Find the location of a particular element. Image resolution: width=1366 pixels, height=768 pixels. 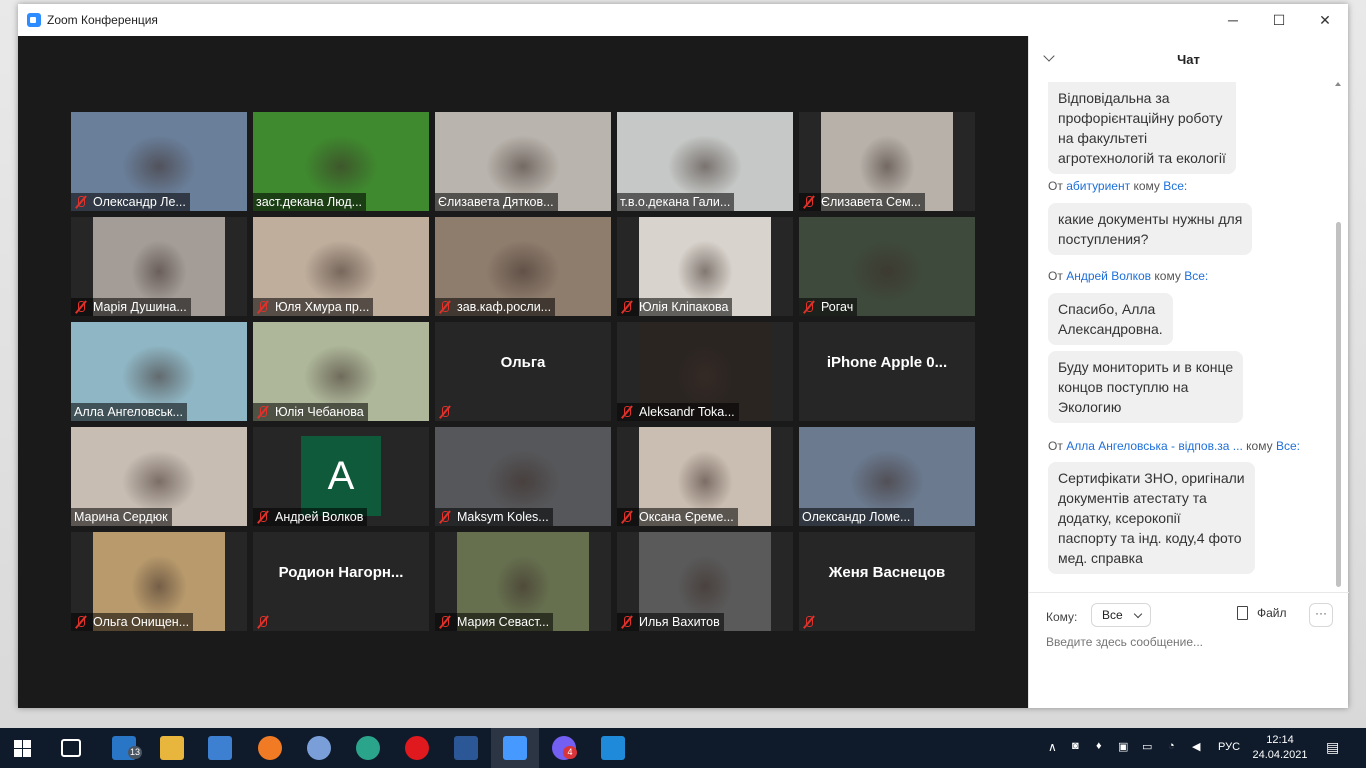

edge-icon is located at coordinates (368, 748).